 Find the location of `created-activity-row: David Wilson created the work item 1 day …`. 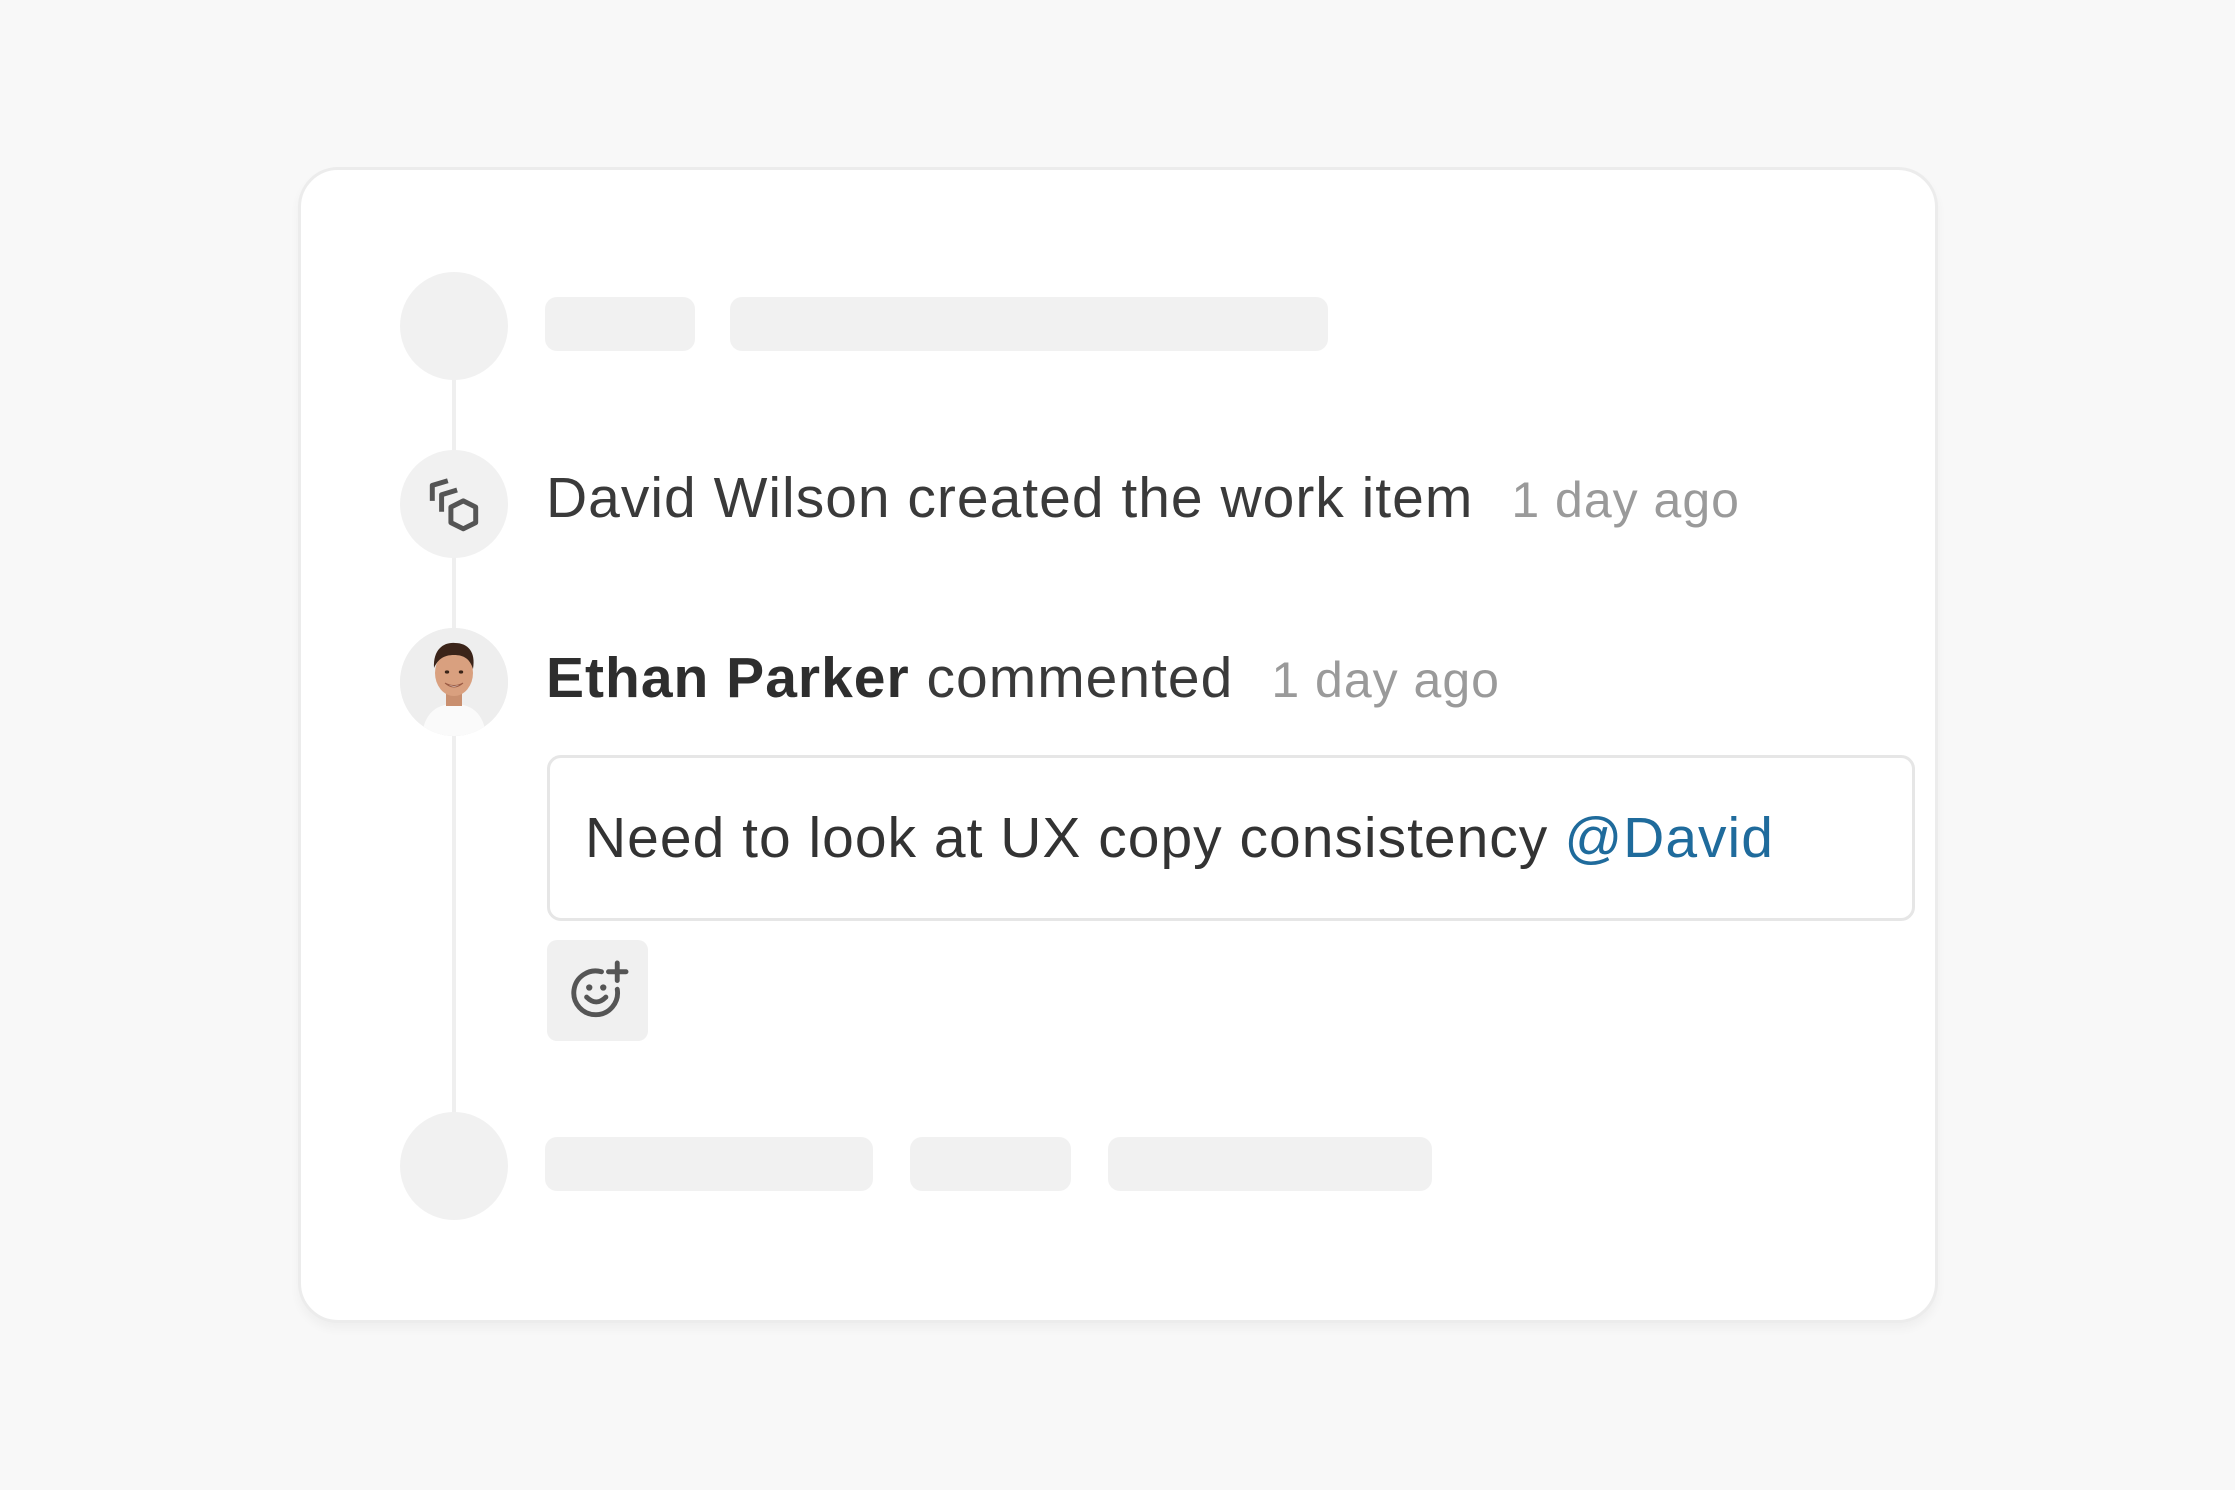

created-activity-row: David Wilson created the work item 1 day … is located at coordinates (1143, 498).